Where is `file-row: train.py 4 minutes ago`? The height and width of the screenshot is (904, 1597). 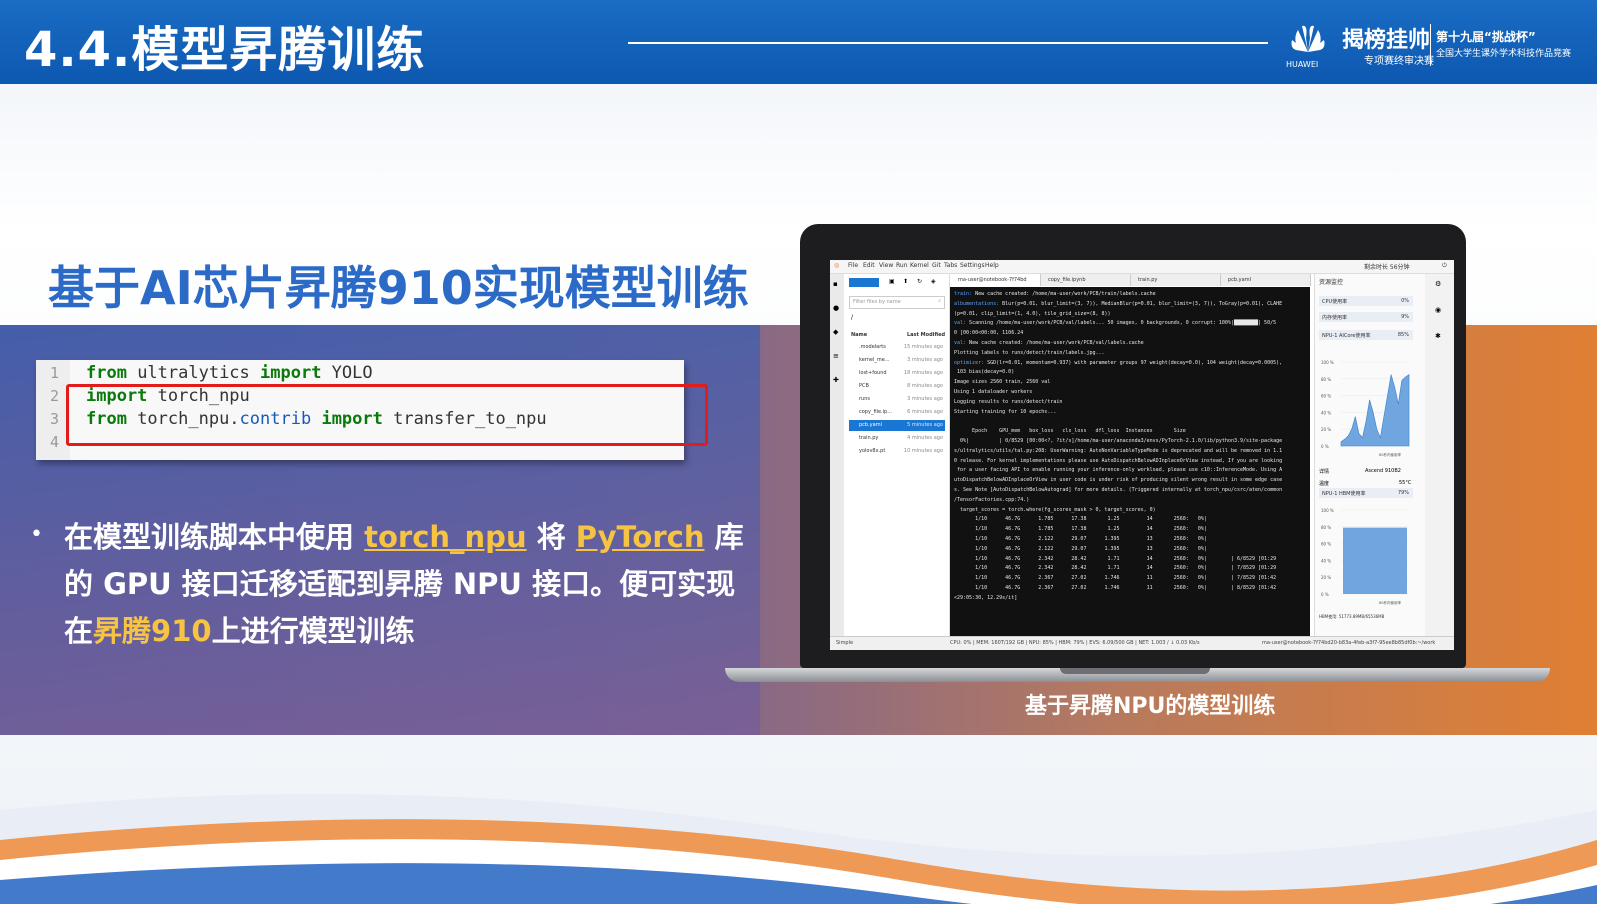
file-row: train.py 4 minutes ago is located at coordinates (897, 438).